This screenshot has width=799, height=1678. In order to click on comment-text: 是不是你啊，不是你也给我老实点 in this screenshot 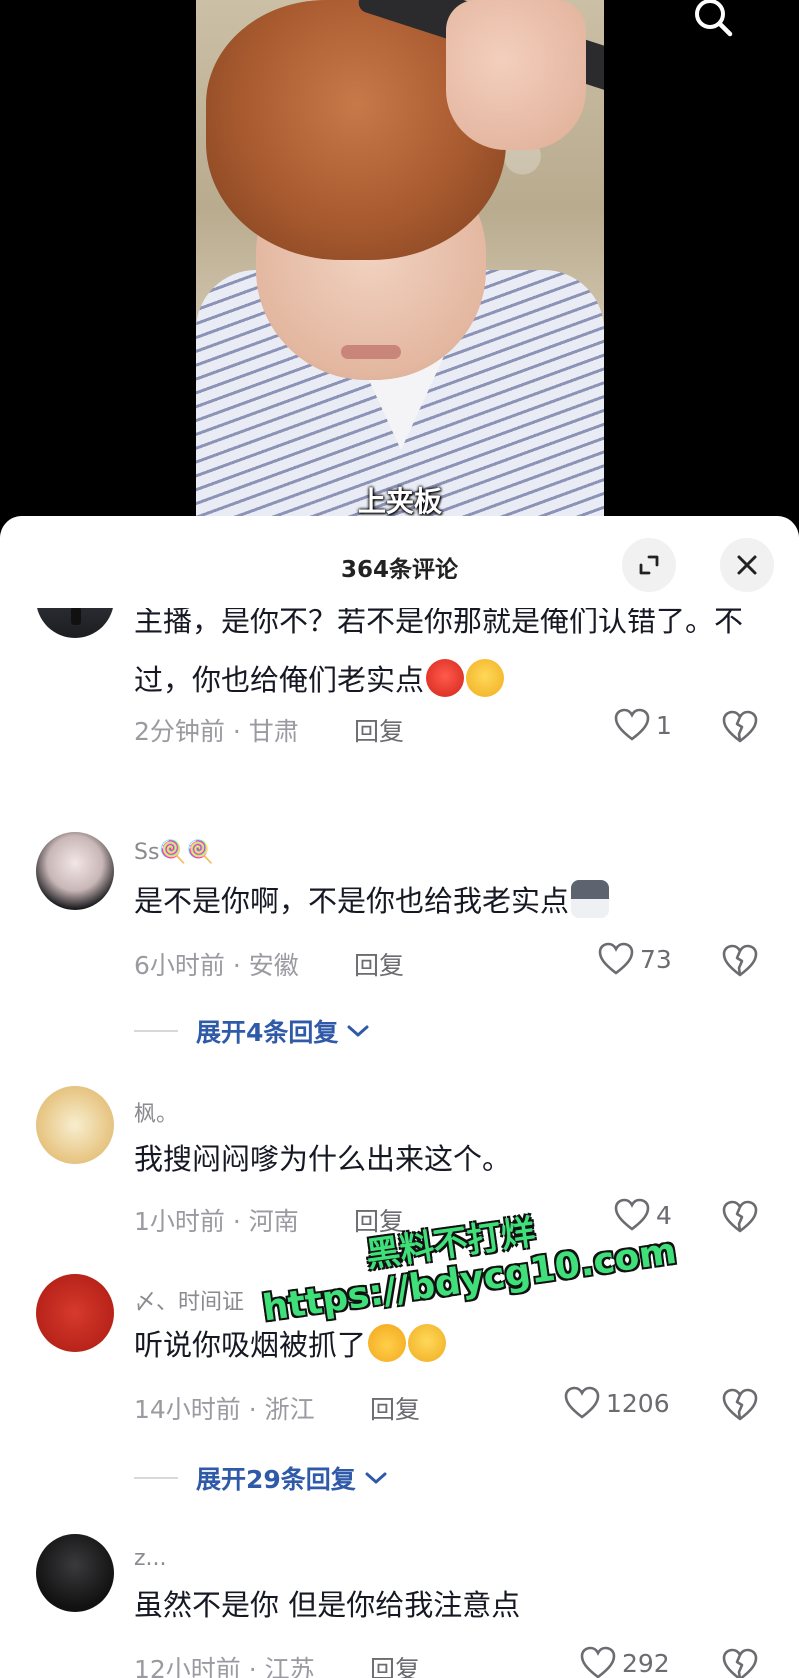, I will do `click(439, 901)`.